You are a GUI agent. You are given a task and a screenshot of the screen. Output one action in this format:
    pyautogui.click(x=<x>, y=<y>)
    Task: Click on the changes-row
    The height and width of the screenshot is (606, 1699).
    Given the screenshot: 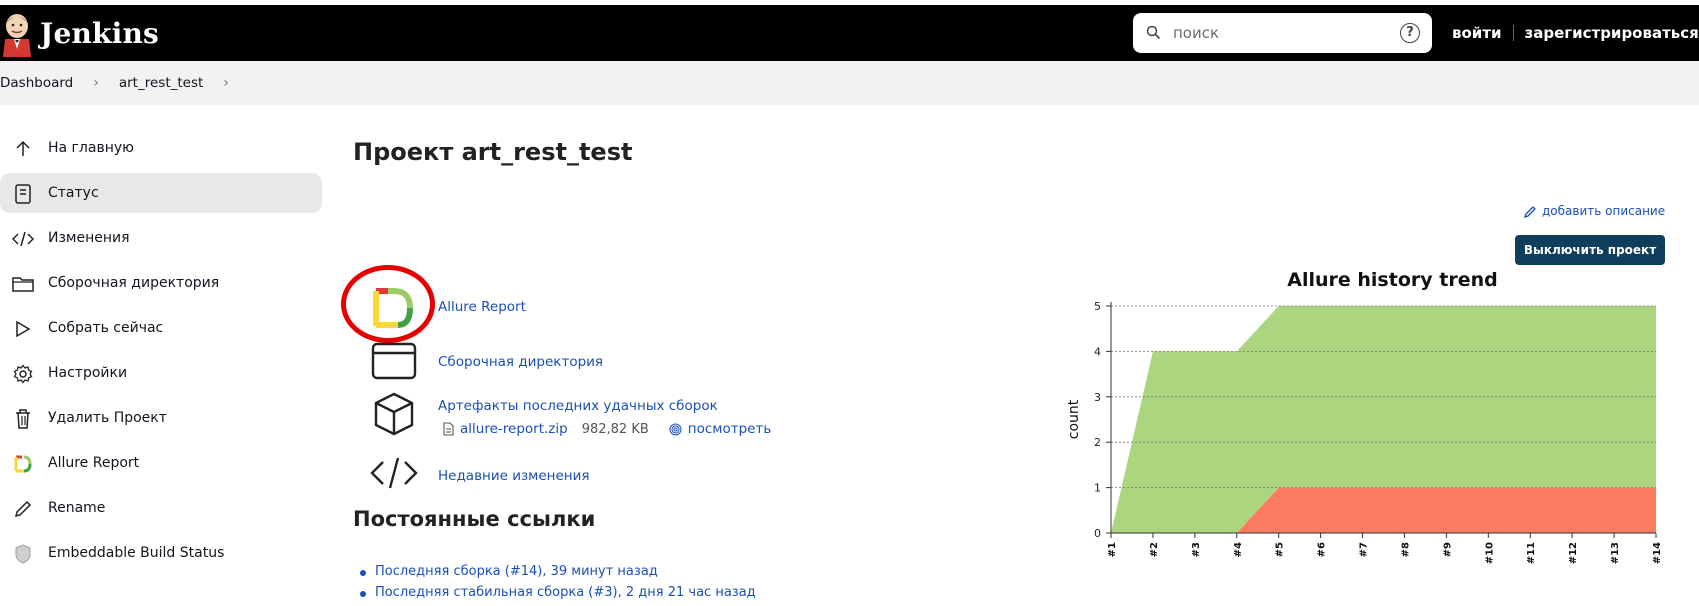 What is the action you would take?
    pyautogui.click(x=394, y=473)
    